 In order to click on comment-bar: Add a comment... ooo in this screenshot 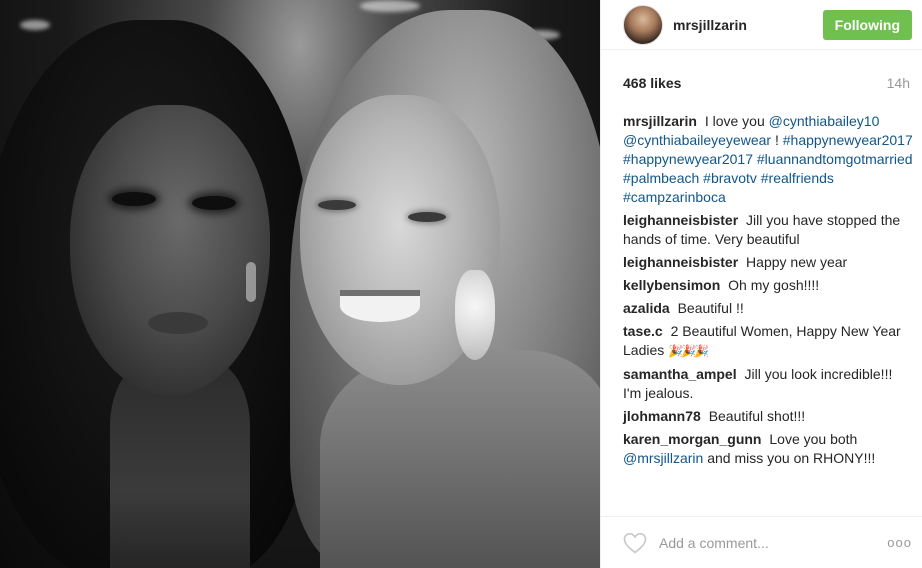, I will do `click(761, 542)`.